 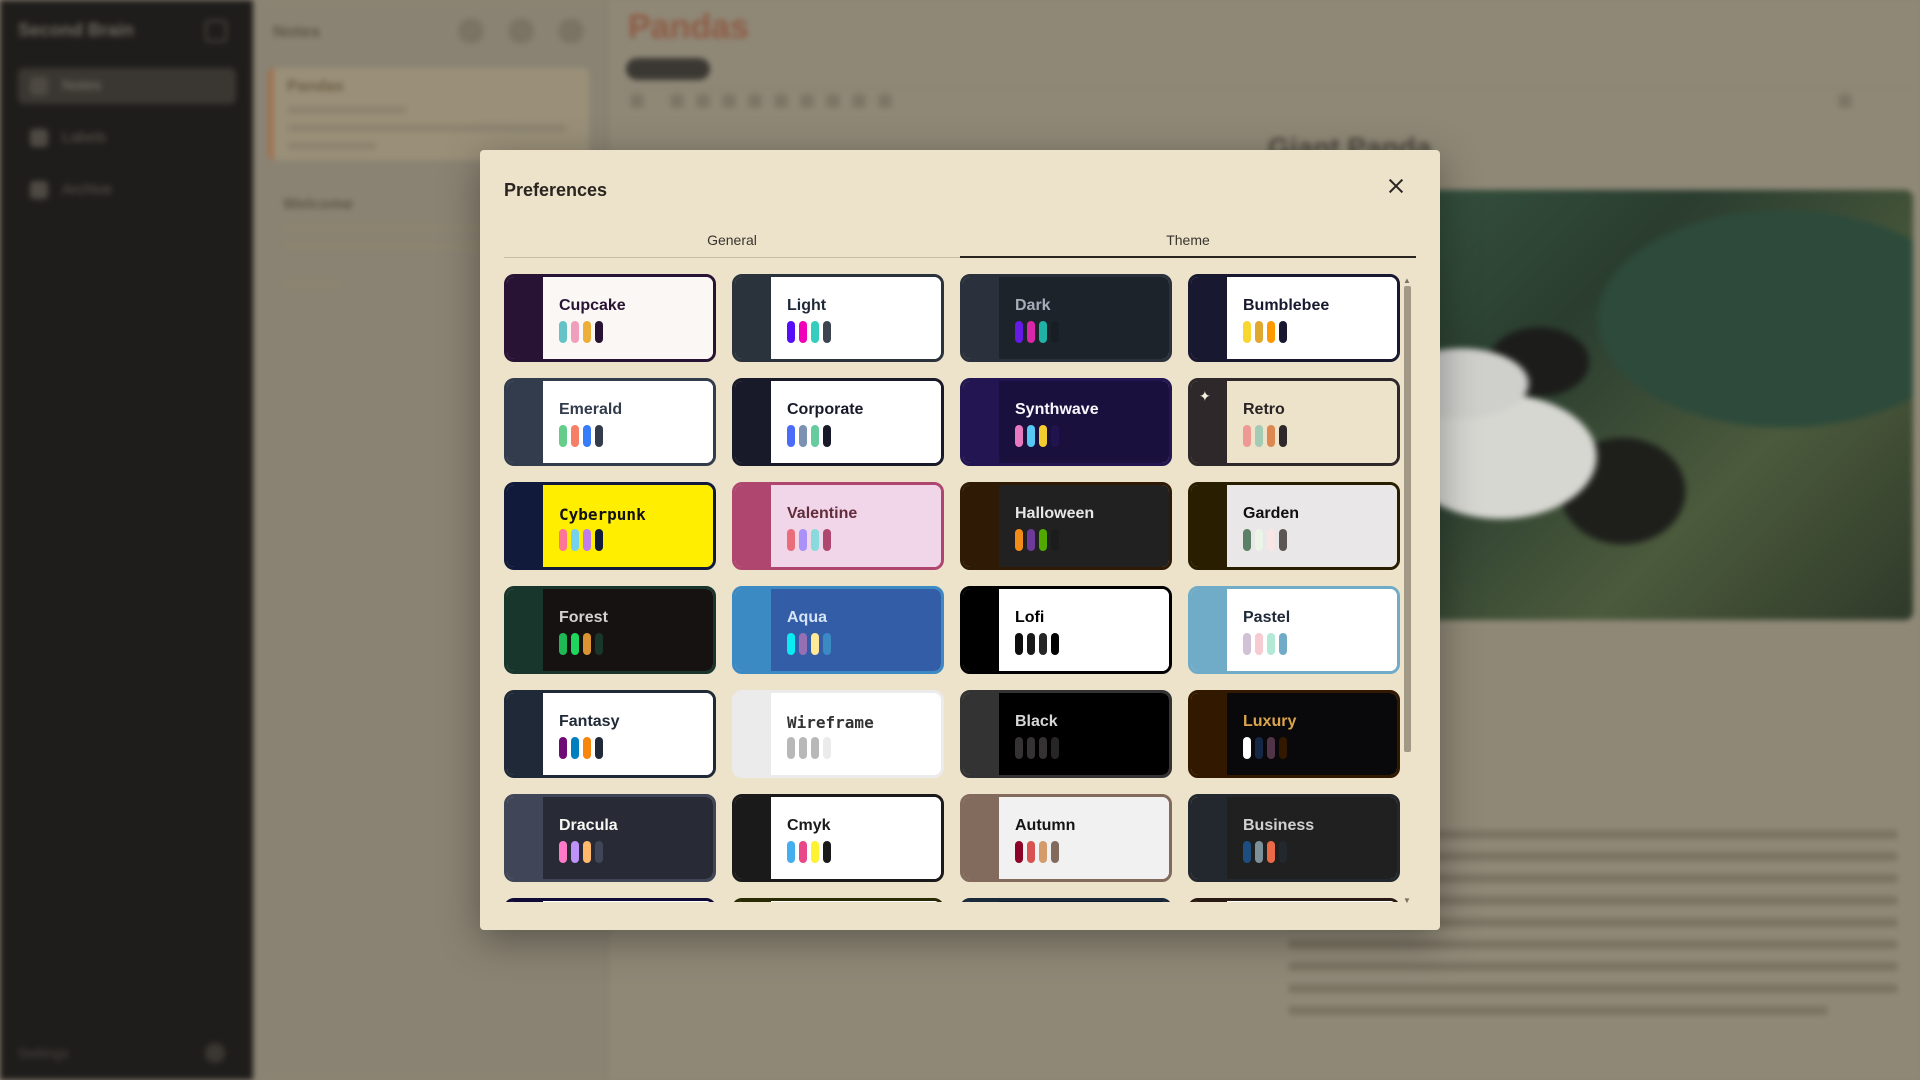 What do you see at coordinates (838, 318) in the screenshot?
I see `theme-card: Light` at bounding box center [838, 318].